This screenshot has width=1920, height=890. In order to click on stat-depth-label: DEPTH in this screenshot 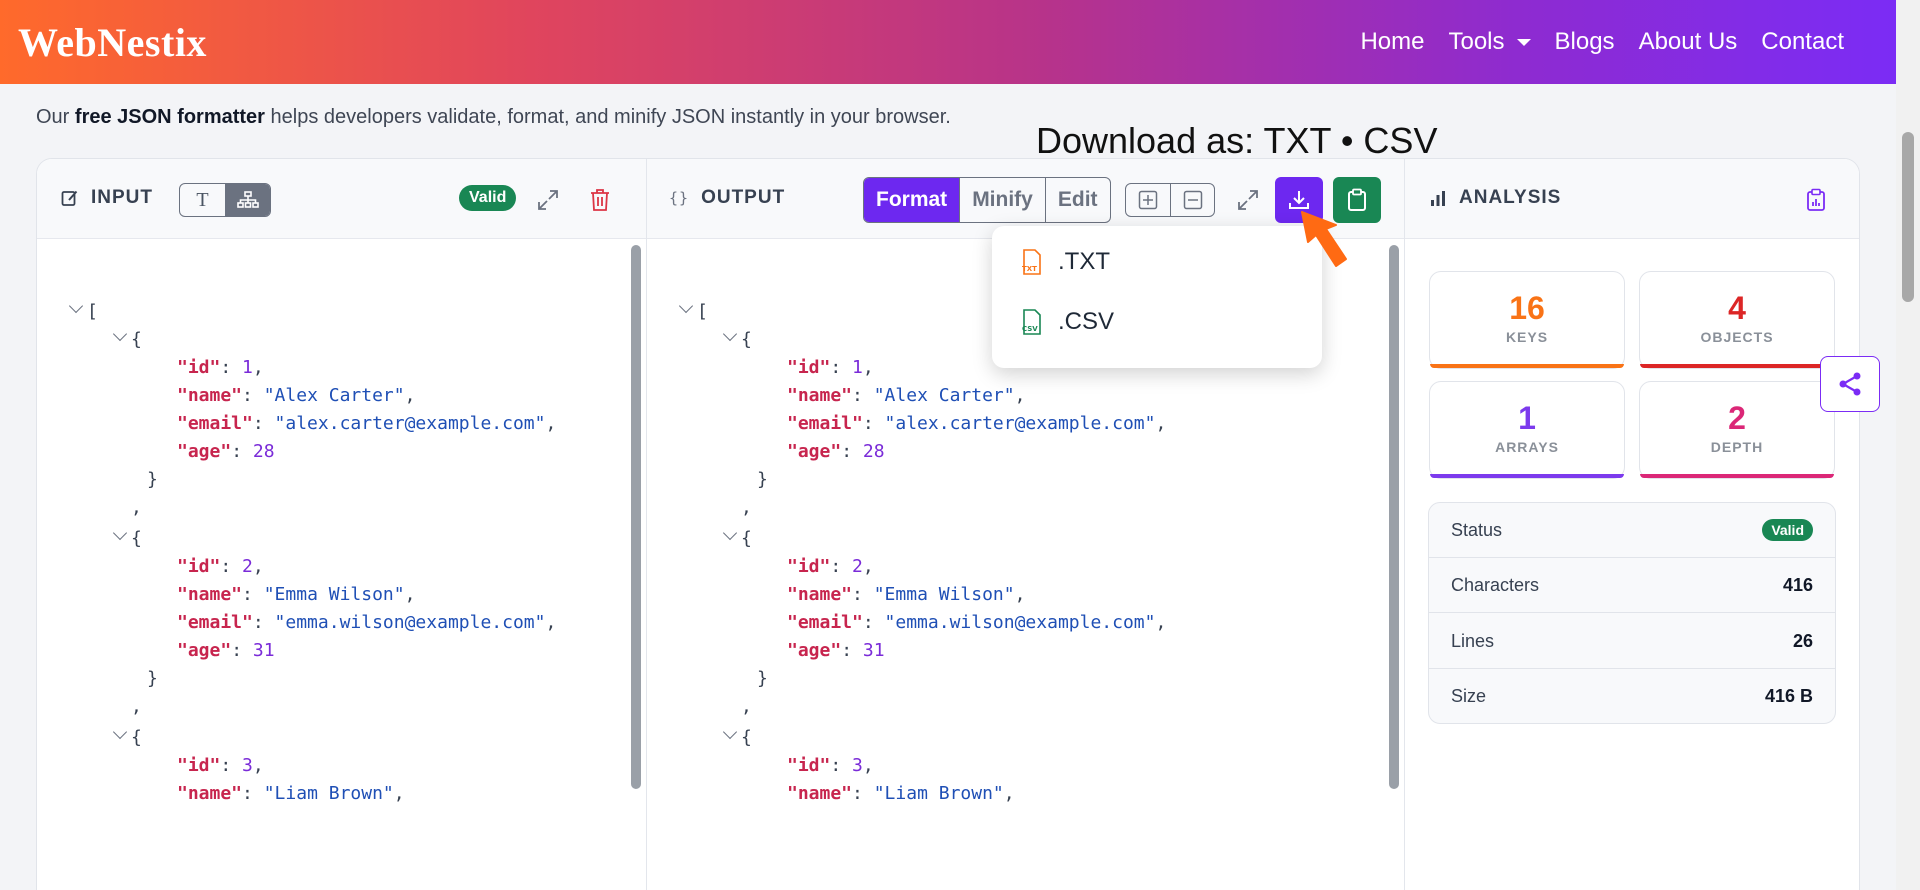, I will do `click(1737, 447)`.